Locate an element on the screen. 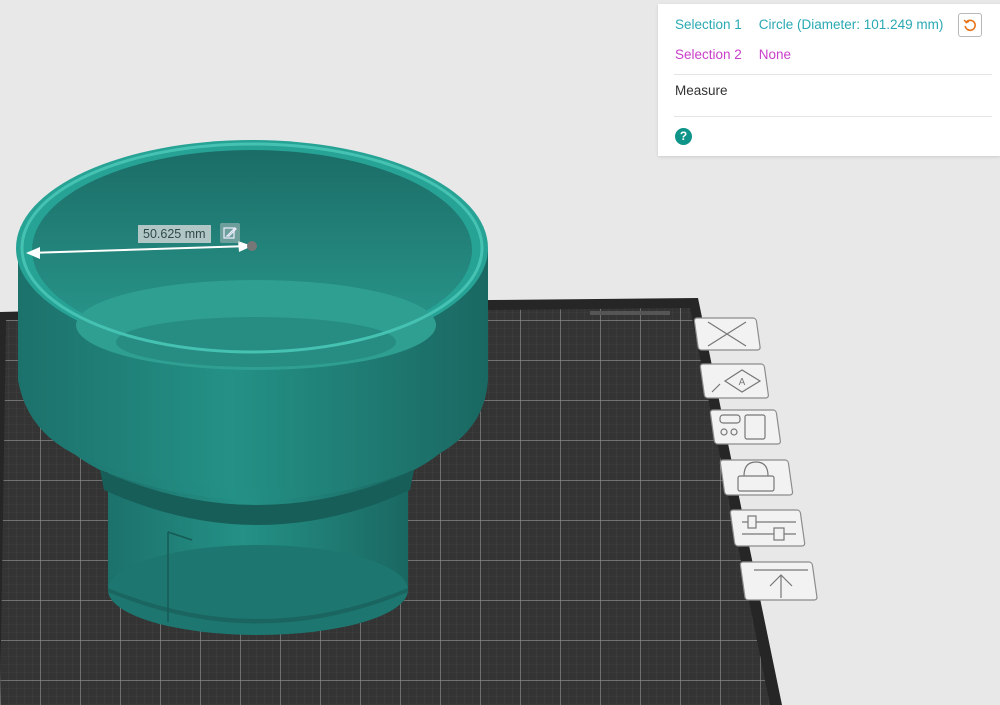 The width and height of the screenshot is (1000, 705). arrange-icon is located at coordinates (745, 427).